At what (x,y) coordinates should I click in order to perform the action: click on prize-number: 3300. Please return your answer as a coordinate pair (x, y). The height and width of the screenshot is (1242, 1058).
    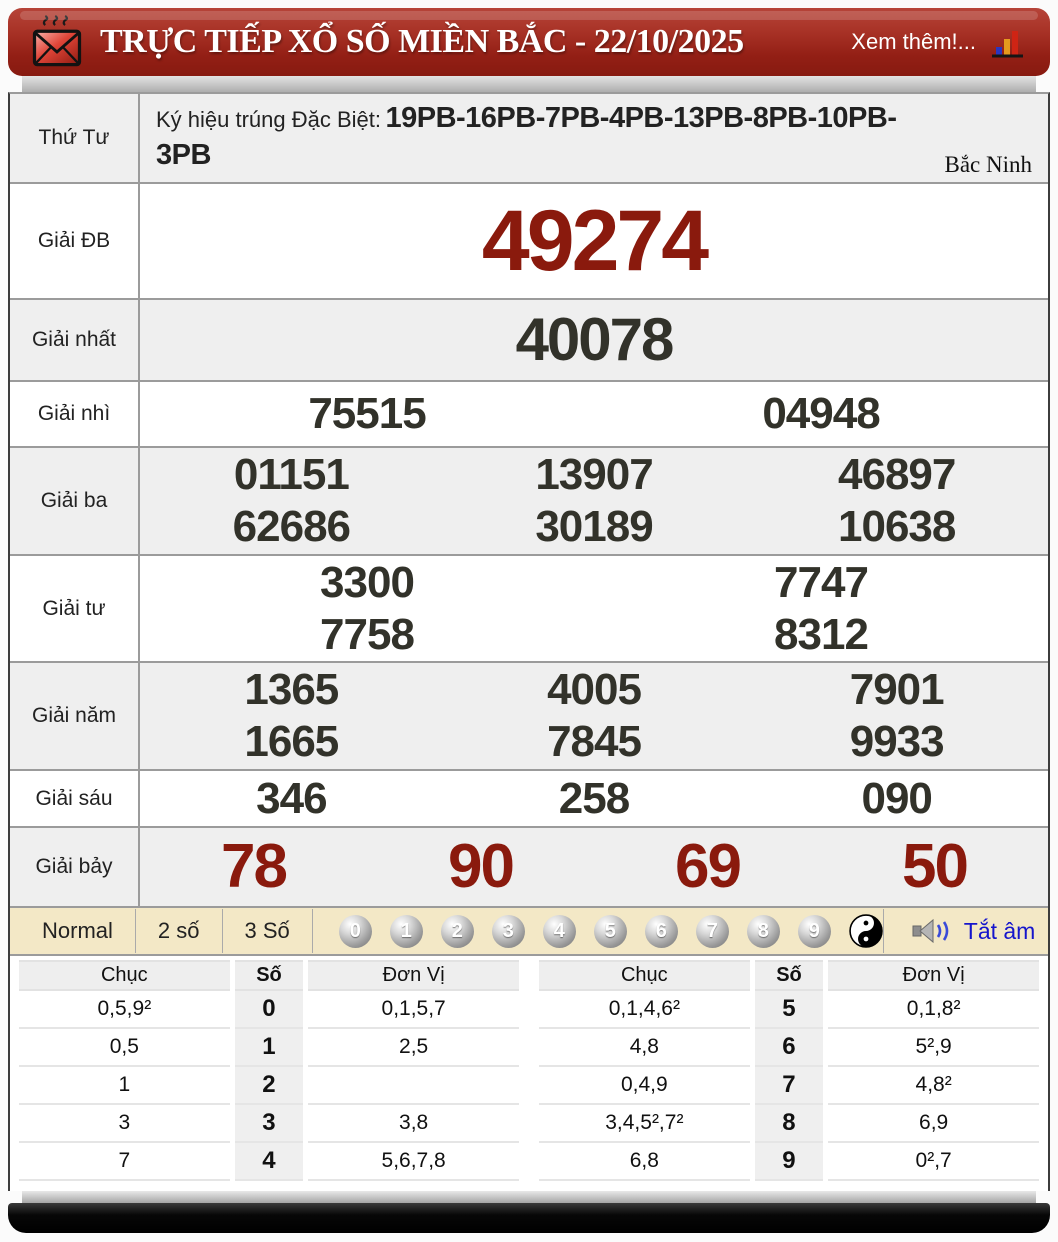
    Looking at the image, I should click on (367, 582).